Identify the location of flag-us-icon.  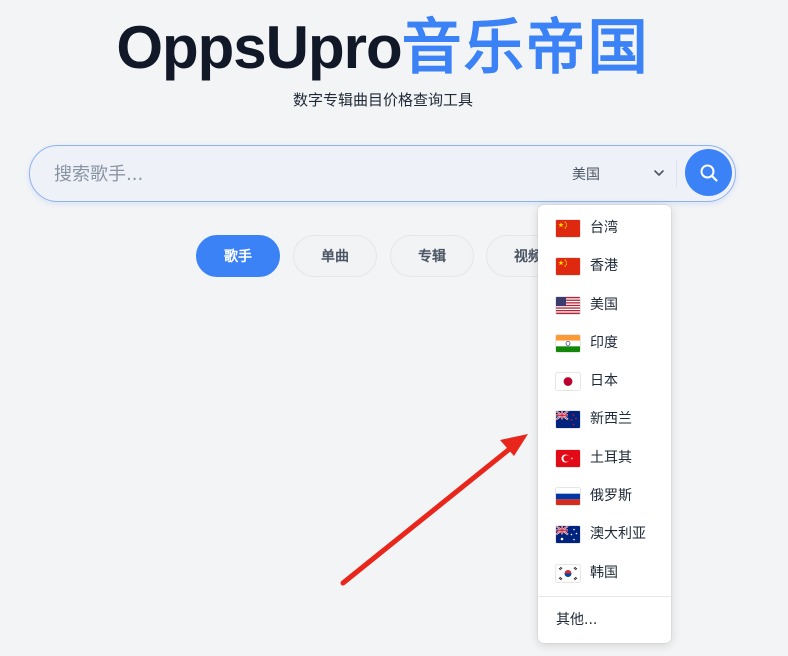
(568, 305).